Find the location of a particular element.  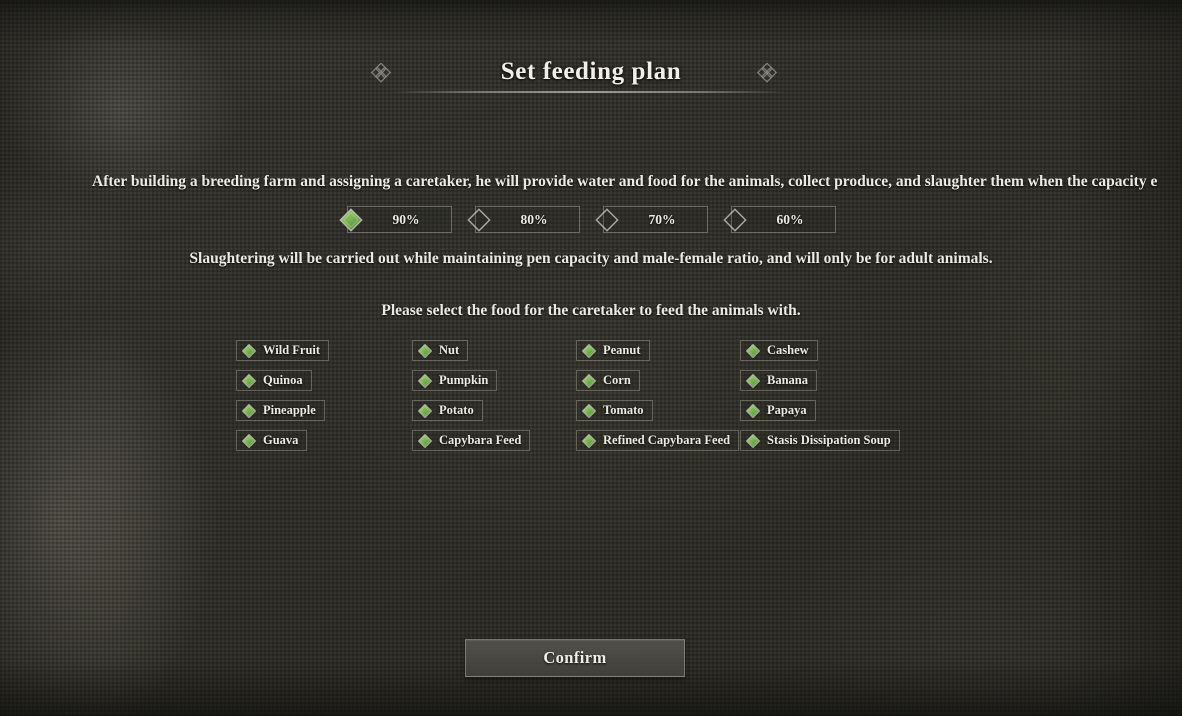

food-grid-cell: Guava is located at coordinates (324, 445).